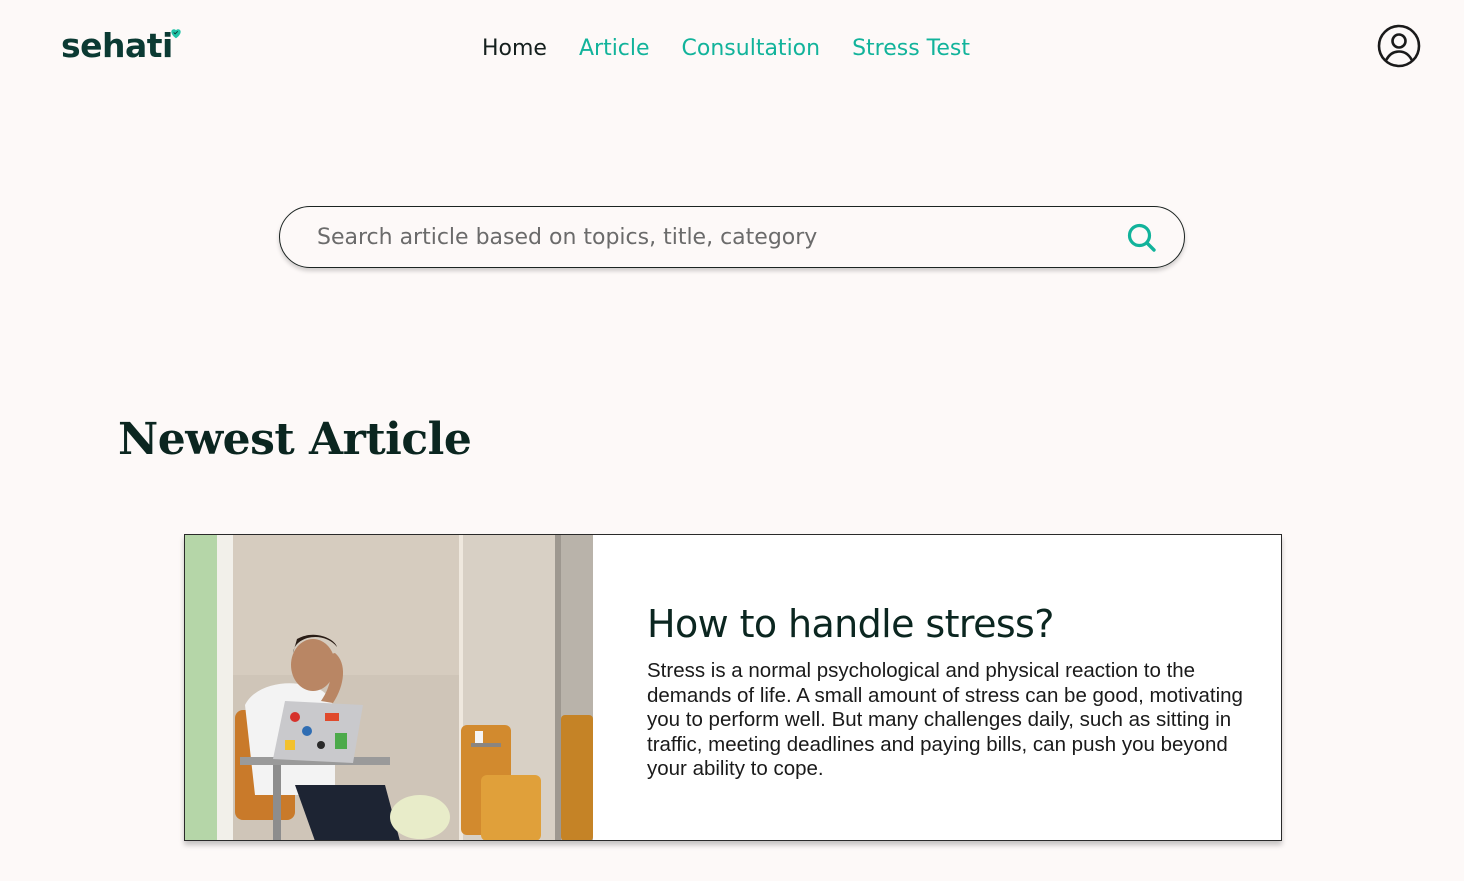 The height and width of the screenshot is (881, 1464). I want to click on heart-icon, so click(176, 34).